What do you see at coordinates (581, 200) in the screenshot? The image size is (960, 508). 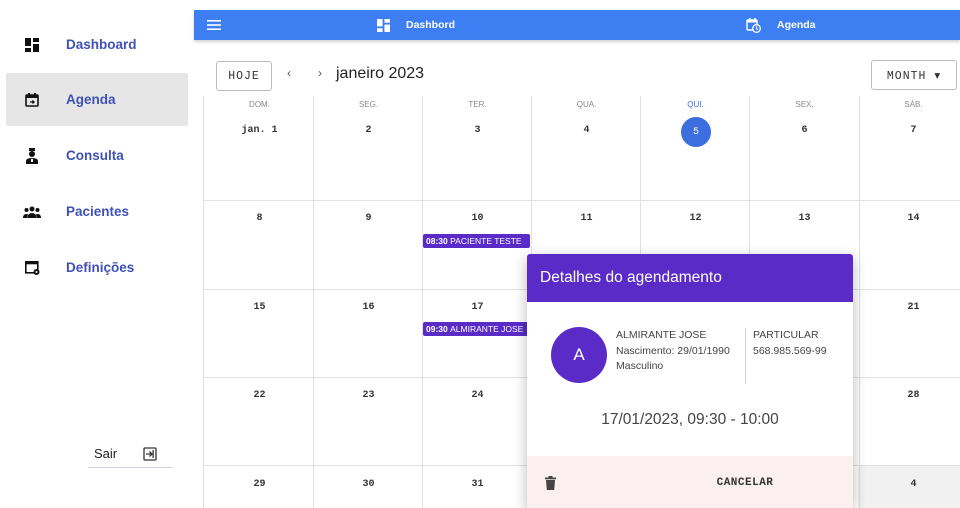 I see `week-divider` at bounding box center [581, 200].